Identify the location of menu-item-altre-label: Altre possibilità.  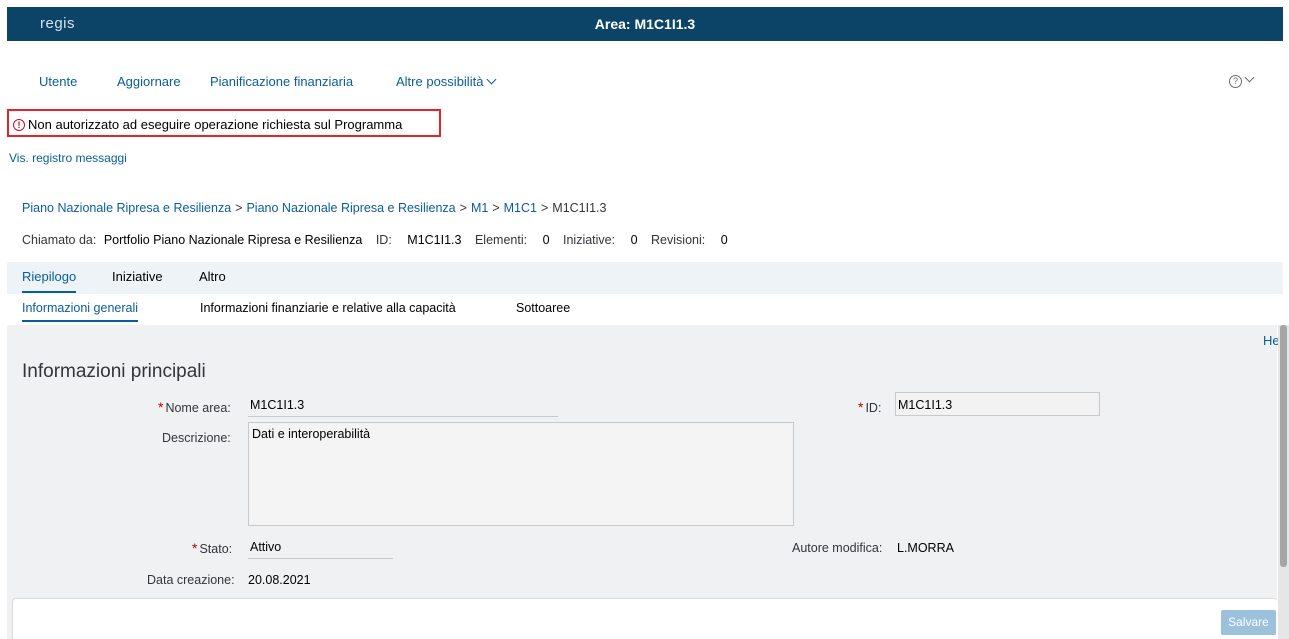
(440, 81).